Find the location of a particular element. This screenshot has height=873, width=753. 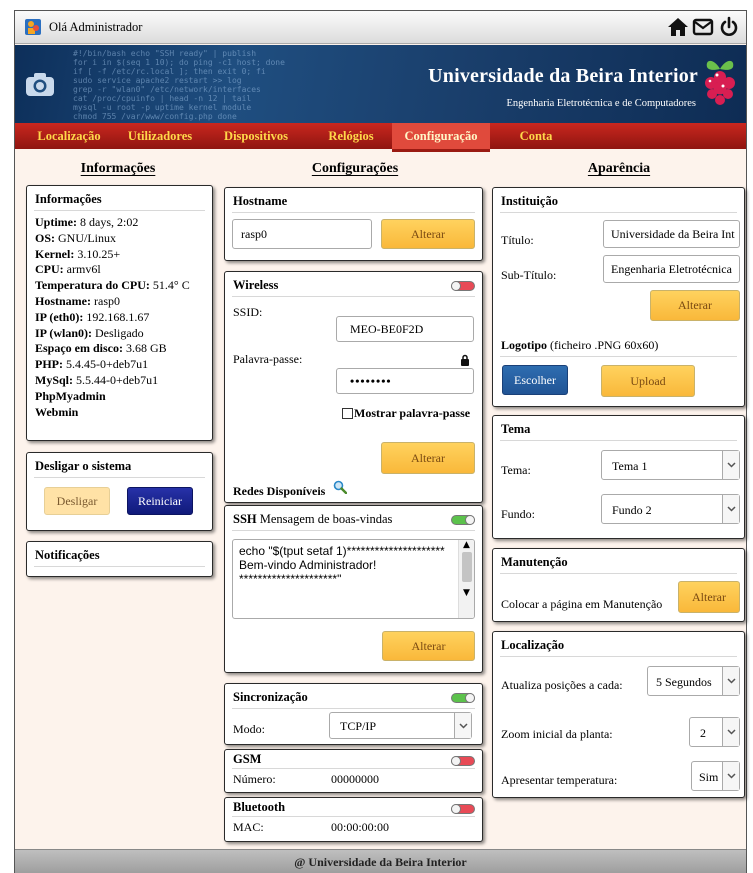

tab-utilizadores: Utilizadores is located at coordinates (160, 136).